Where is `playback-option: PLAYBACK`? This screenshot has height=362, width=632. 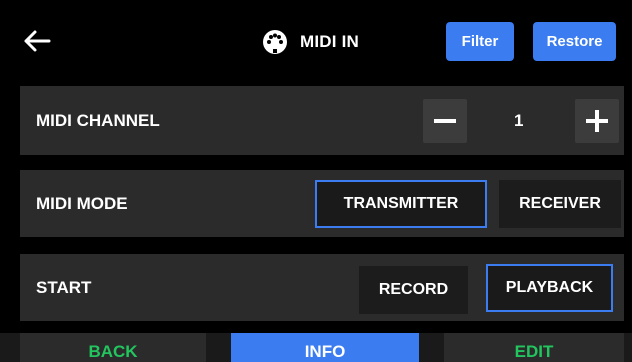 playback-option: PLAYBACK is located at coordinates (549, 288).